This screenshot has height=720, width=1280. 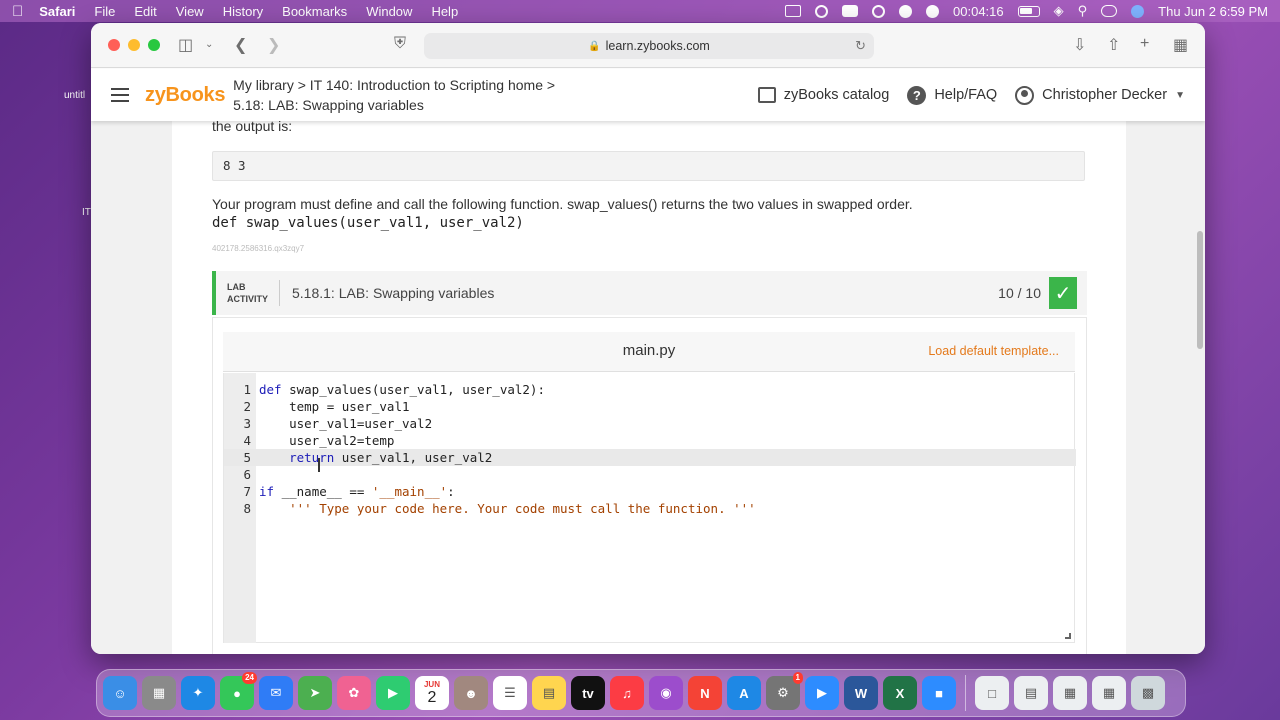 I want to click on menu-app-safari: Safari, so click(x=57, y=11).